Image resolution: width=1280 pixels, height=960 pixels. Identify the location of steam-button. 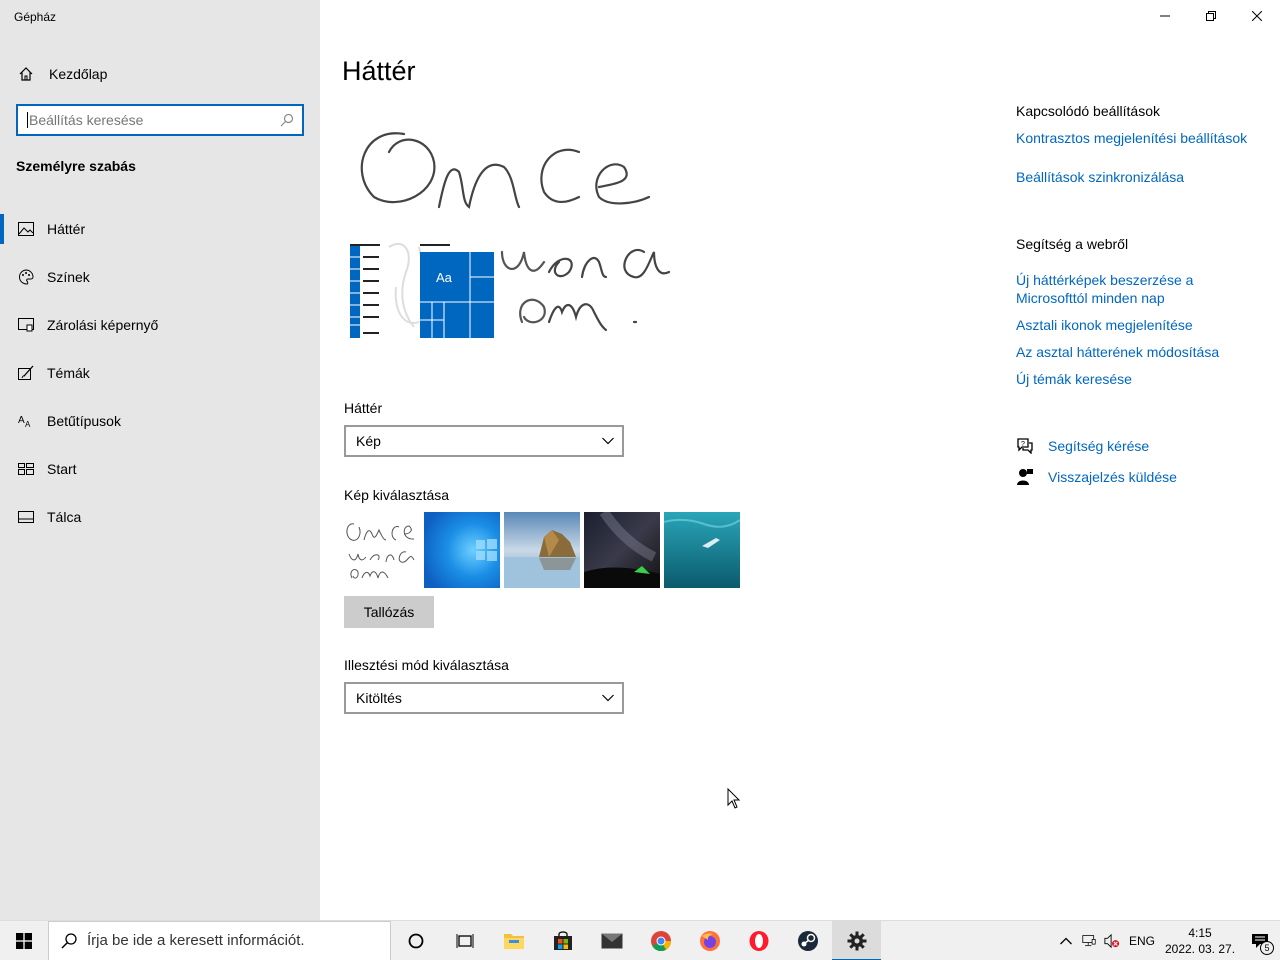
(807, 940).